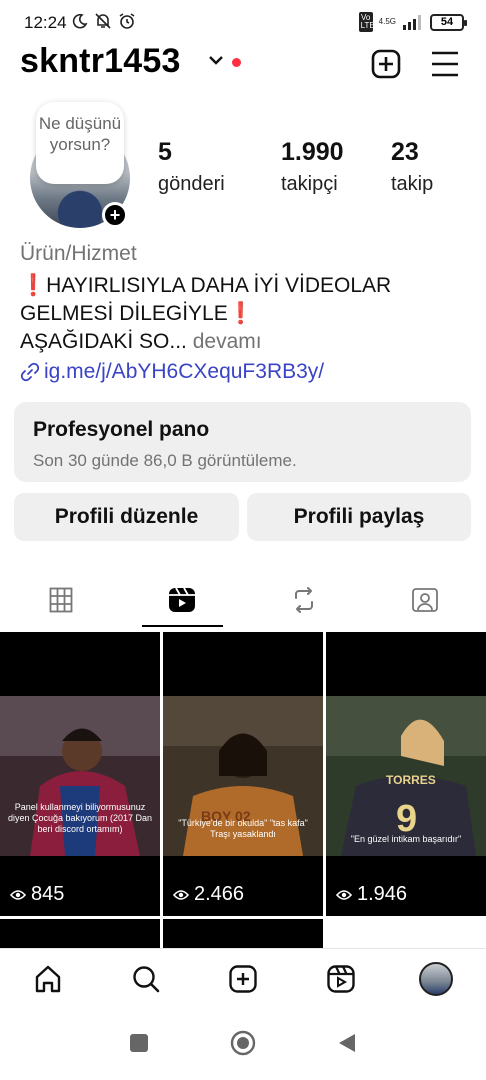 The width and height of the screenshot is (486, 1080). What do you see at coordinates (45, 22) in the screenshot?
I see `status-time: 12:24` at bounding box center [45, 22].